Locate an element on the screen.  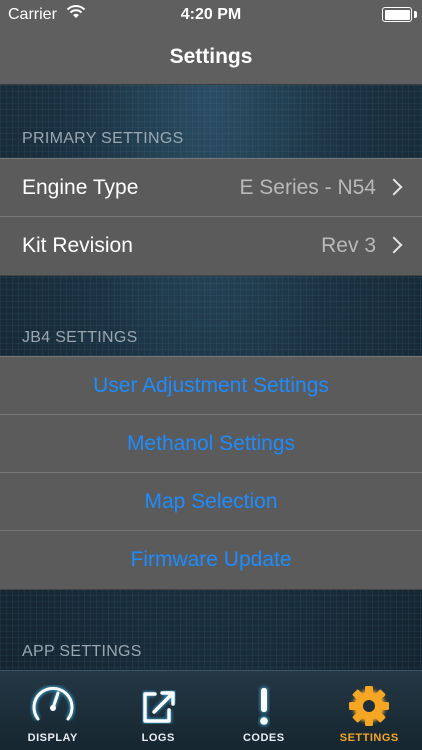
tab-bar: DISPLAY LOGS CODES SETTINGS is located at coordinates (211, 710).